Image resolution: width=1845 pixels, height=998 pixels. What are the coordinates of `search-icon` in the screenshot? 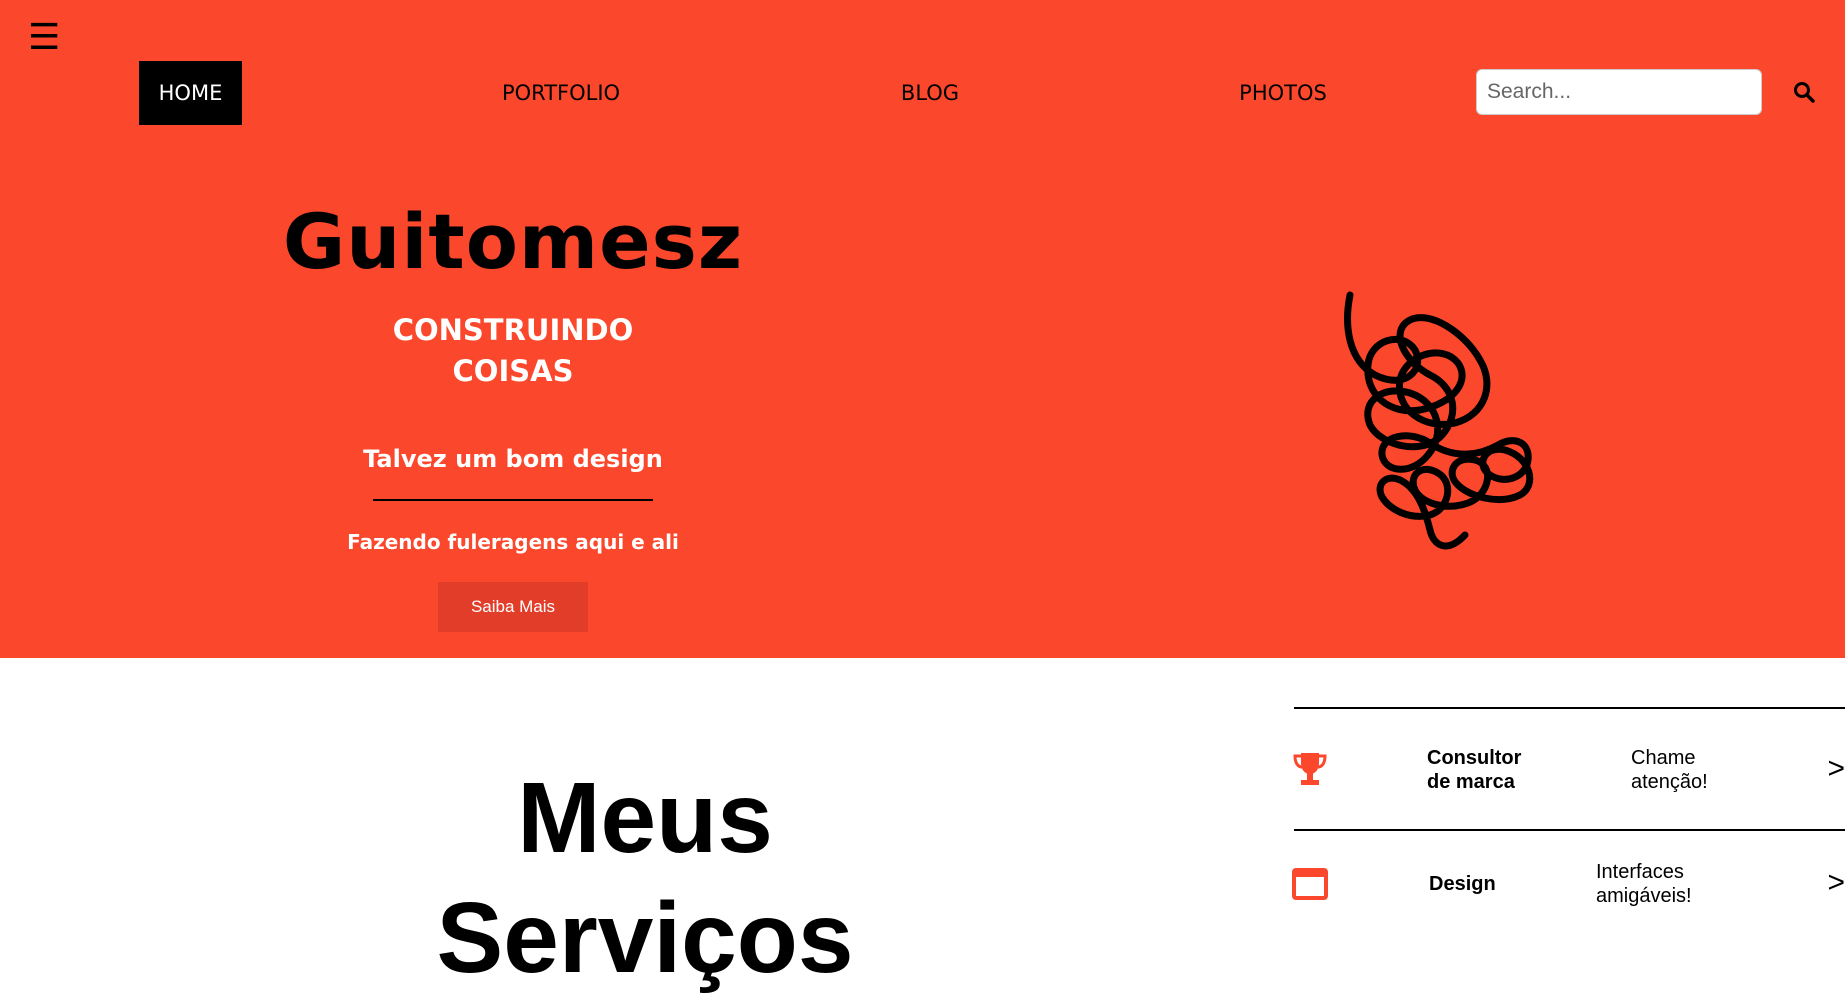 It's located at (1804, 92).